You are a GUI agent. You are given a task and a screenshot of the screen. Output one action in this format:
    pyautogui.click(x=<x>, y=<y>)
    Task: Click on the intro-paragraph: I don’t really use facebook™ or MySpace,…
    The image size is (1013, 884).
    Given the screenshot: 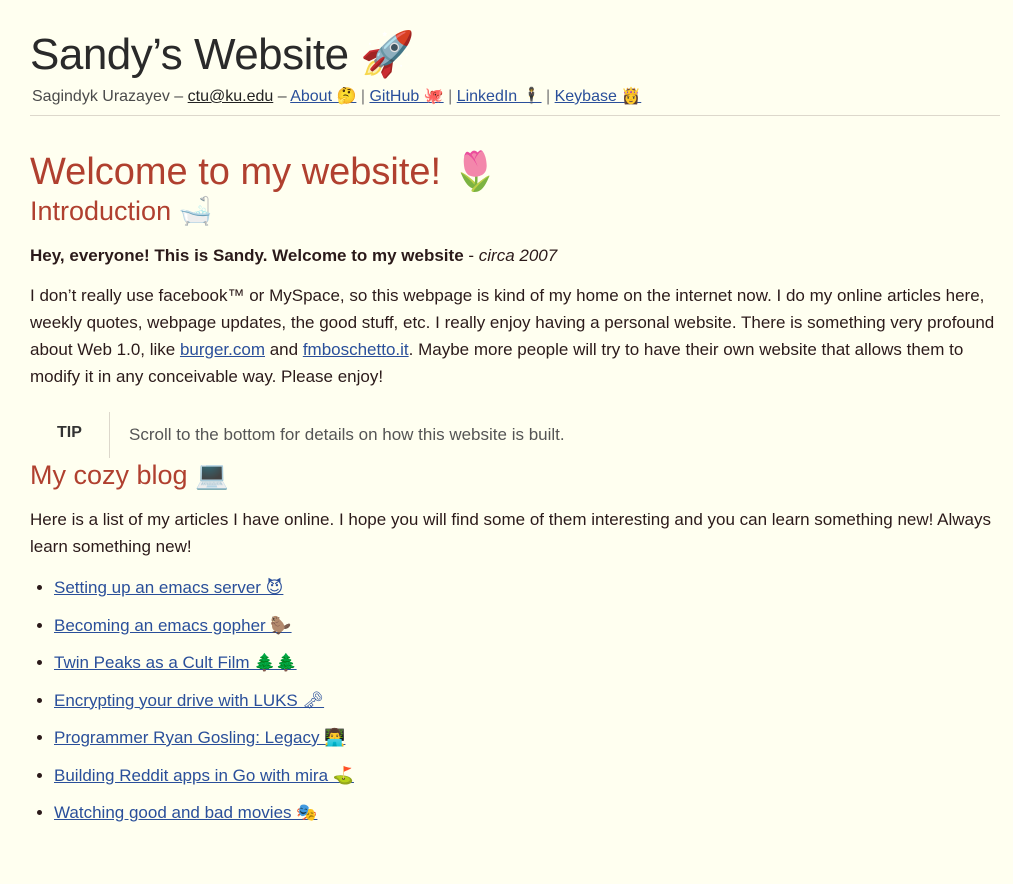 What is the action you would take?
    pyautogui.click(x=515, y=336)
    